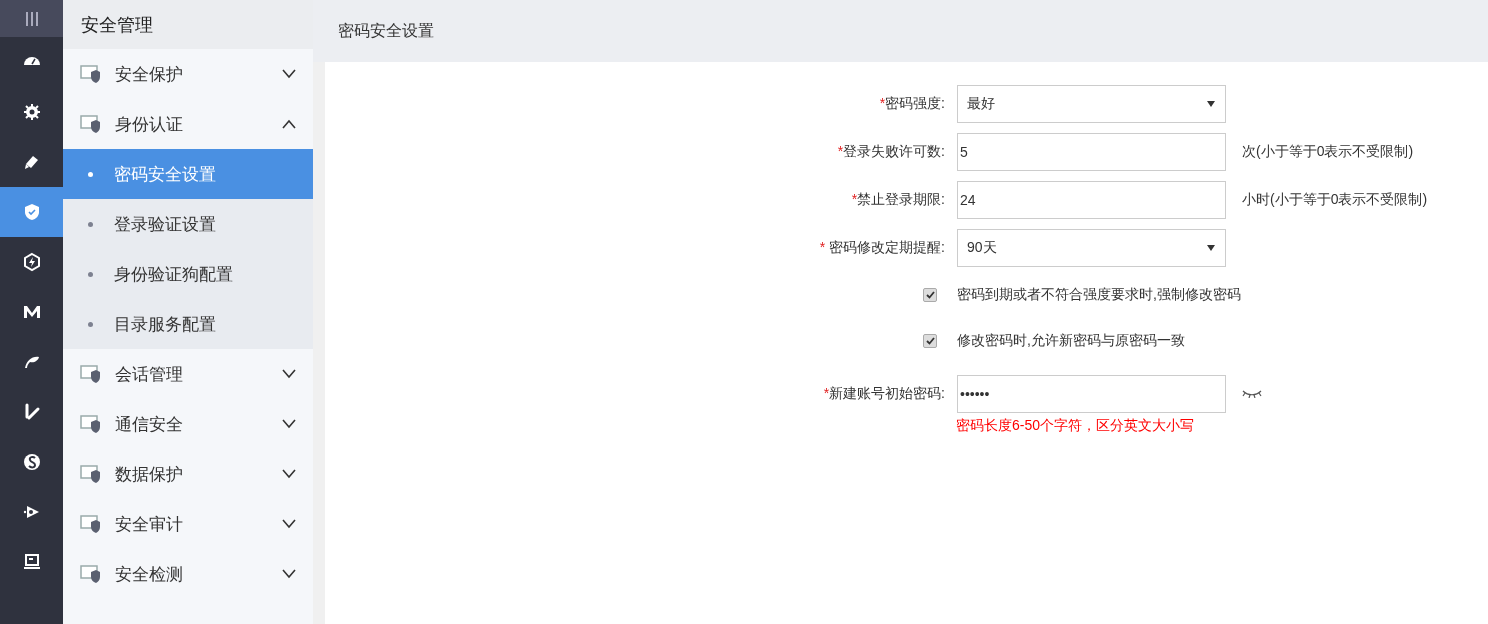 This screenshot has width=1488, height=624. I want to click on unit-note: 次(小于等于0表示不受限制), so click(1328, 152).